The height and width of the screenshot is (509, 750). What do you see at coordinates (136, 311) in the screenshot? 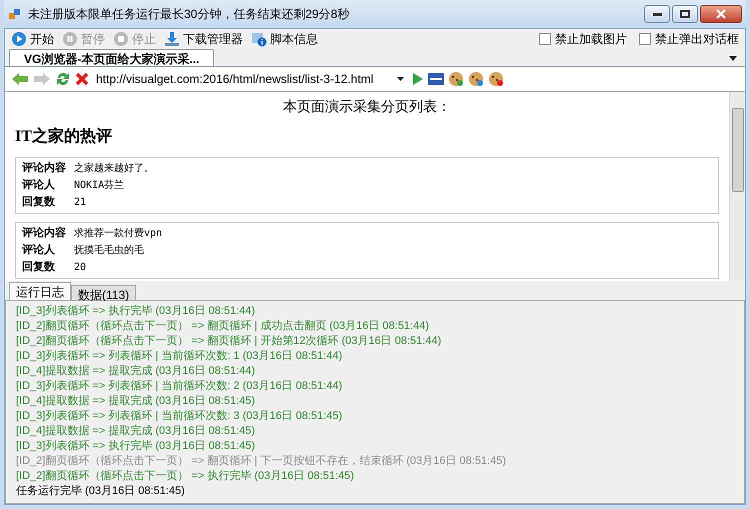
I see `log-line: [ID_3]列表循环 => 执行完毕 (03月16日 08:51:44)` at bounding box center [136, 311].